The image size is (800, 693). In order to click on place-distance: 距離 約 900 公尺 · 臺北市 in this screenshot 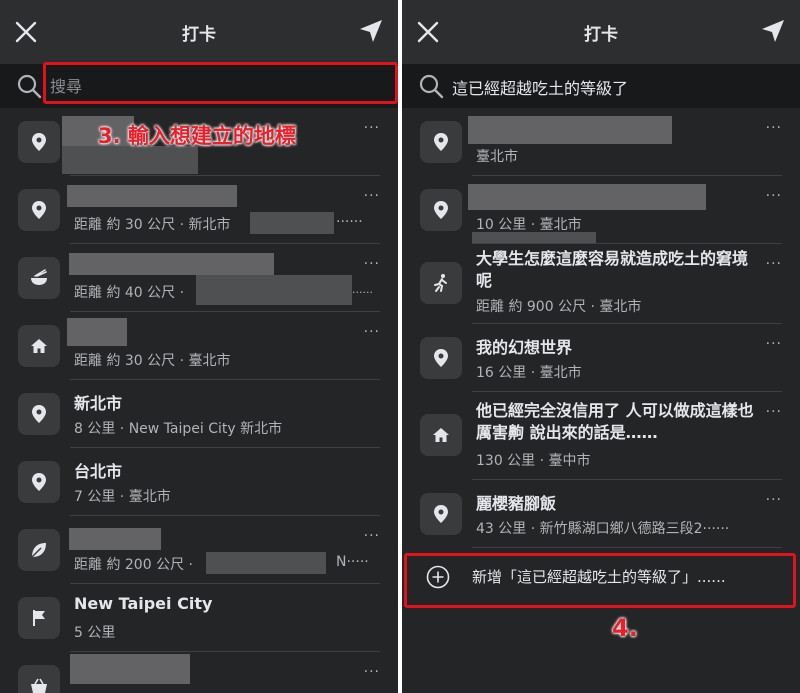, I will do `click(559, 307)`.